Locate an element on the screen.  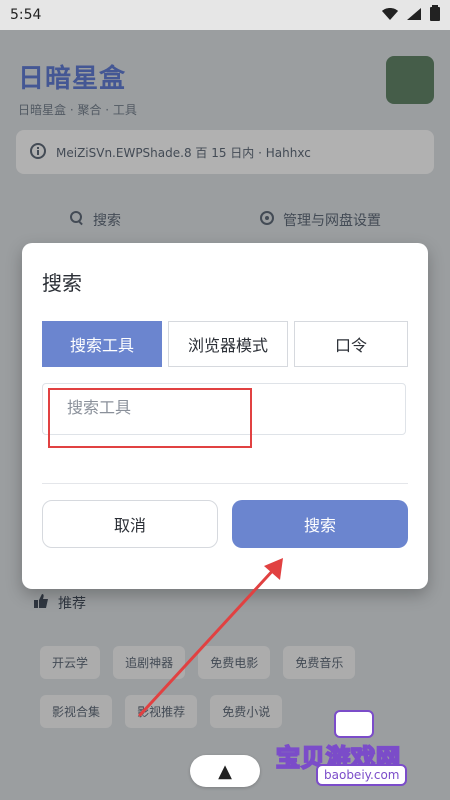
status-time: 5:54 is located at coordinates (26, 15).